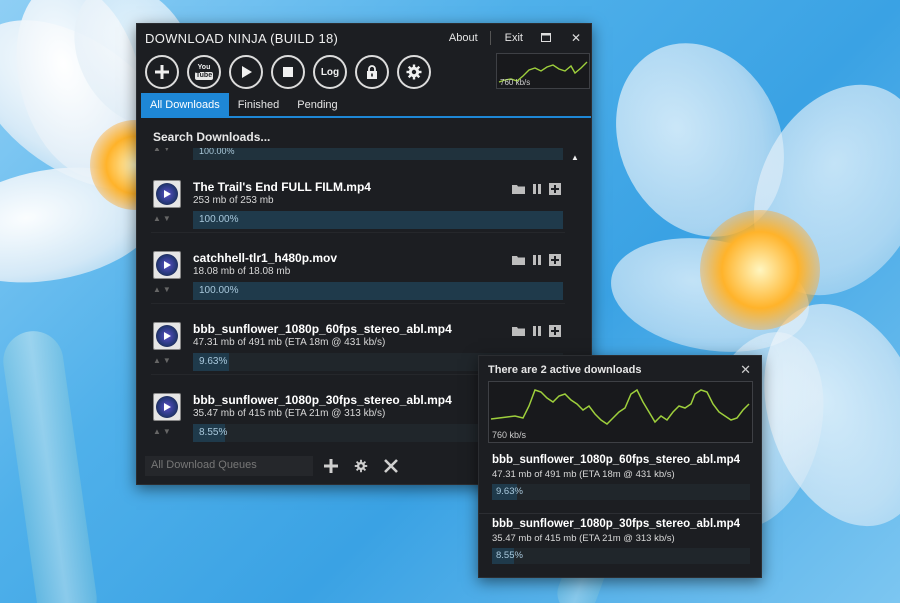 Image resolution: width=900 pixels, height=603 pixels. I want to click on remove-queue-button, so click(391, 466).